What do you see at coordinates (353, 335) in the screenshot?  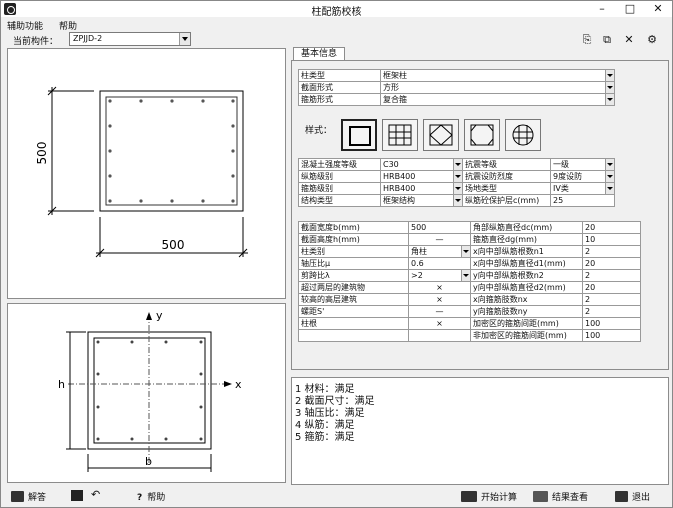 I see `prop-label` at bounding box center [353, 335].